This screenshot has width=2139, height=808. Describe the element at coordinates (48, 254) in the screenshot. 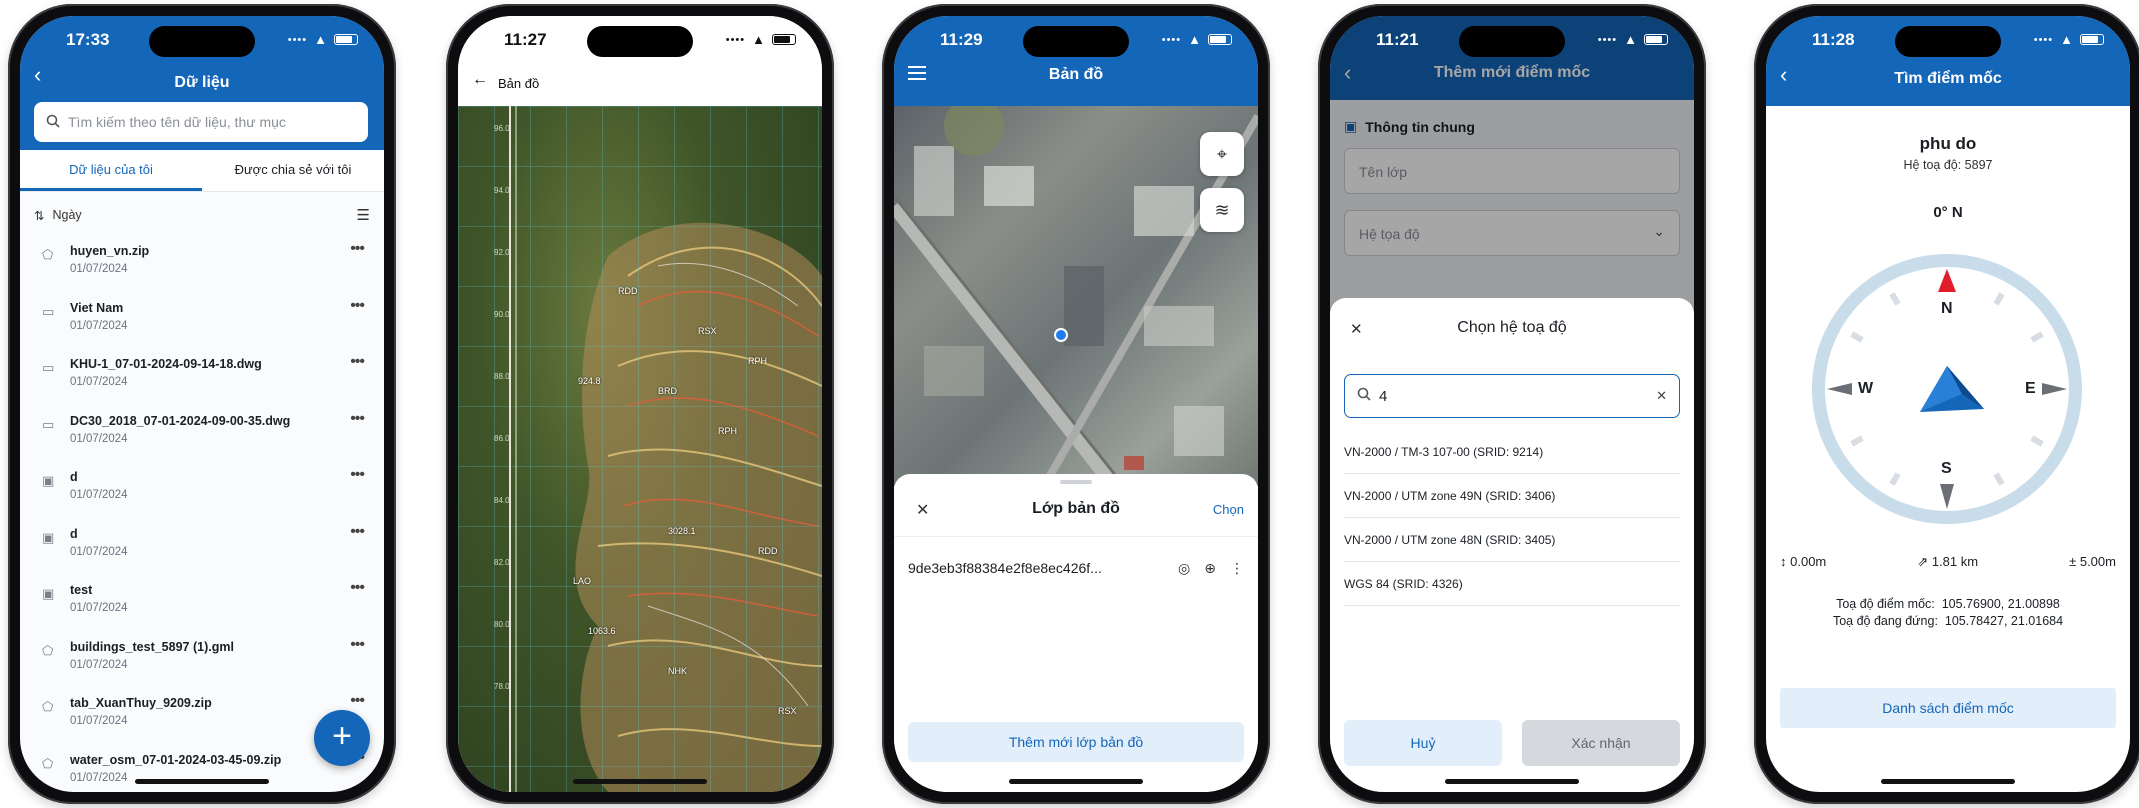

I see `file-icon: ⬠` at that location.